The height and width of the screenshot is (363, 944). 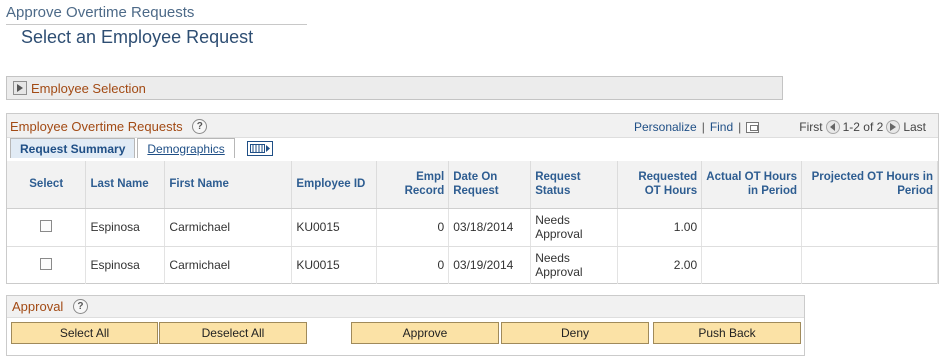 I want to click on grid-title-text: Employee Overtime Requests, so click(x=96, y=126).